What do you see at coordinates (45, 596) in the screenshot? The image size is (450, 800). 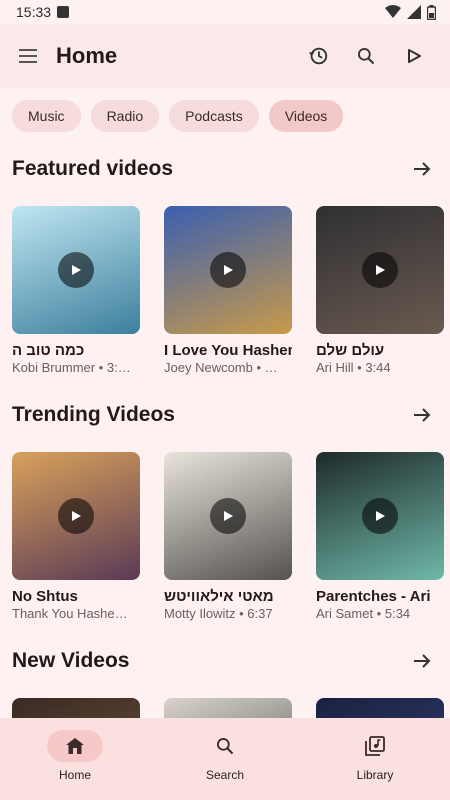 I see `video-title: No Shtus` at bounding box center [45, 596].